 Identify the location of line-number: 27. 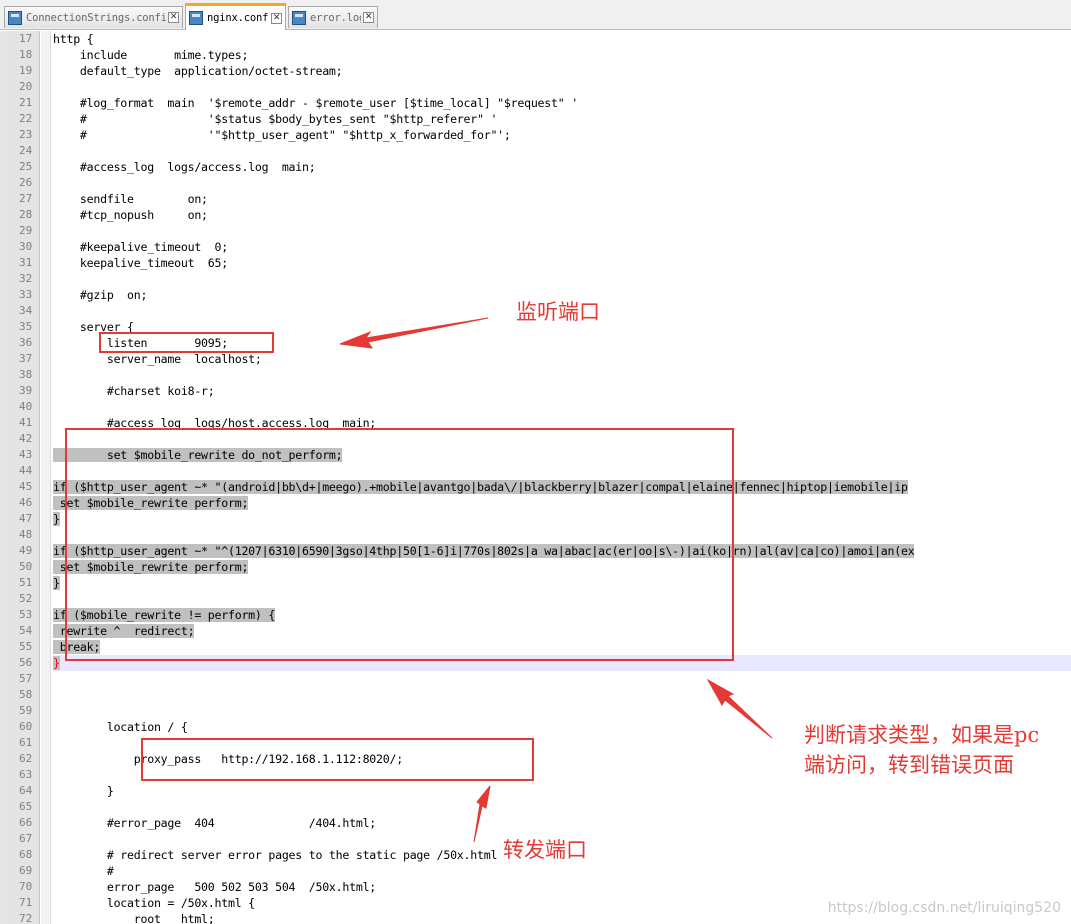
(26, 198).